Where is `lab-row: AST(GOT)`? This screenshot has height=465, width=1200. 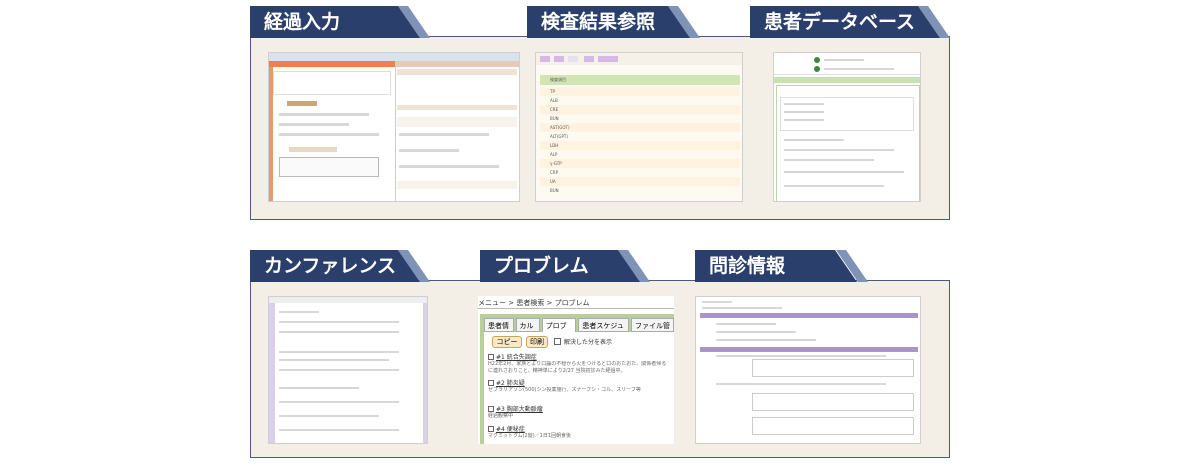
lab-row: AST(GOT) is located at coordinates (640, 127).